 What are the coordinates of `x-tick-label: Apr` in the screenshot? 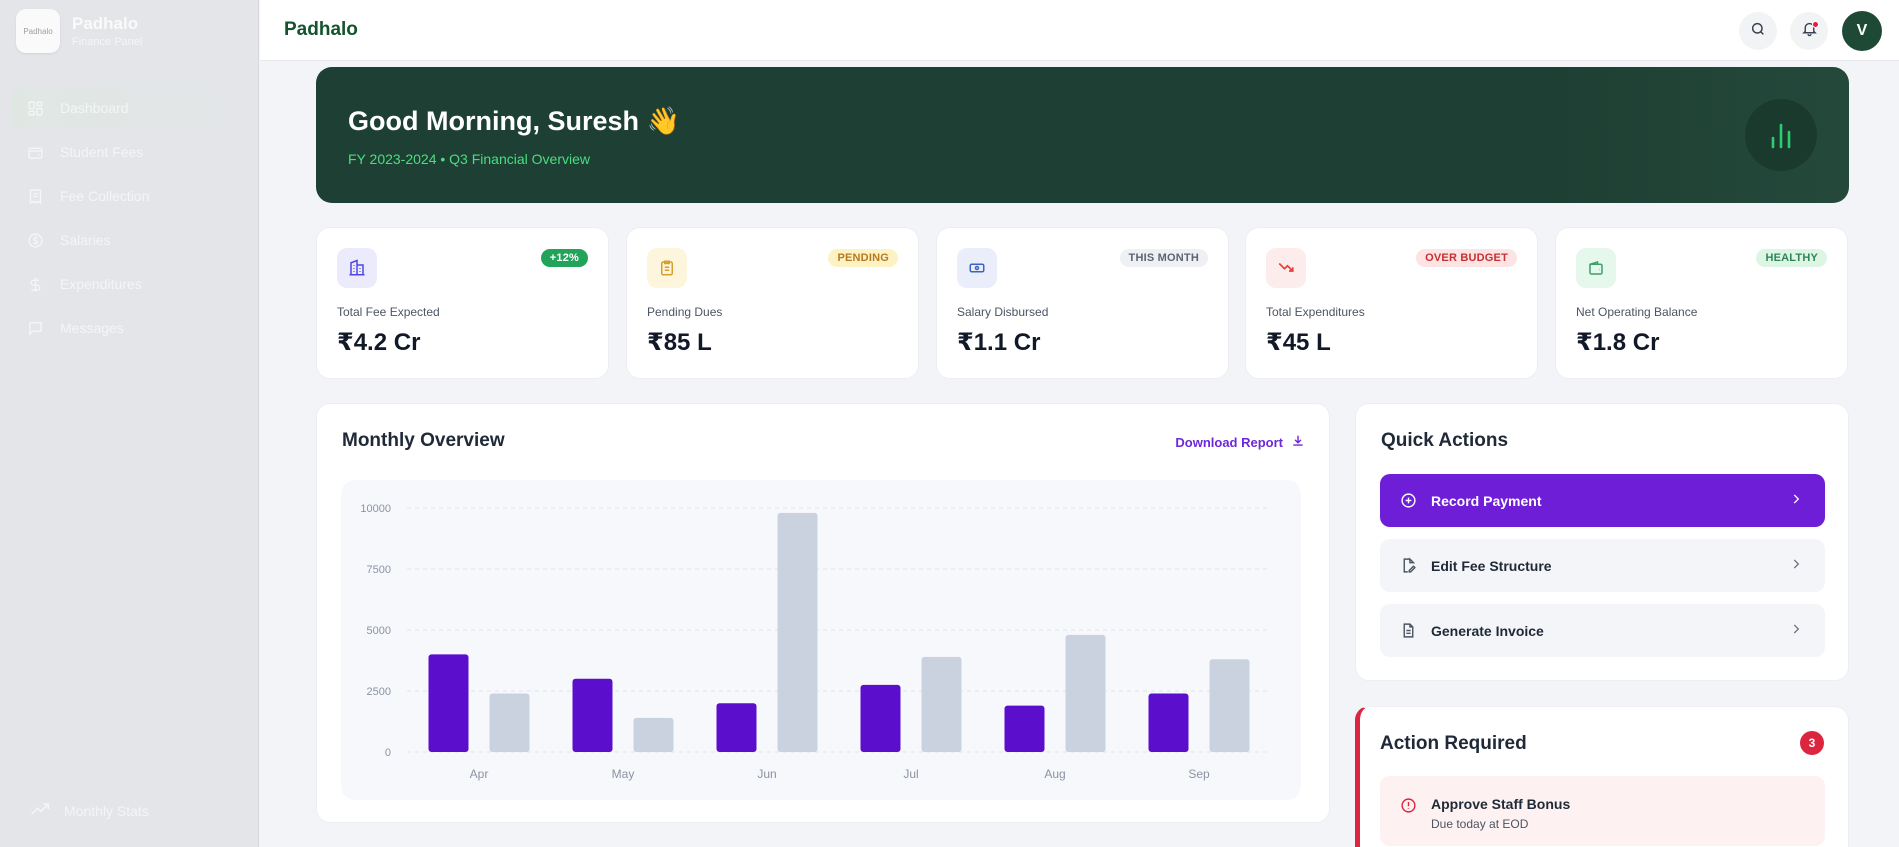 It's located at (479, 774).